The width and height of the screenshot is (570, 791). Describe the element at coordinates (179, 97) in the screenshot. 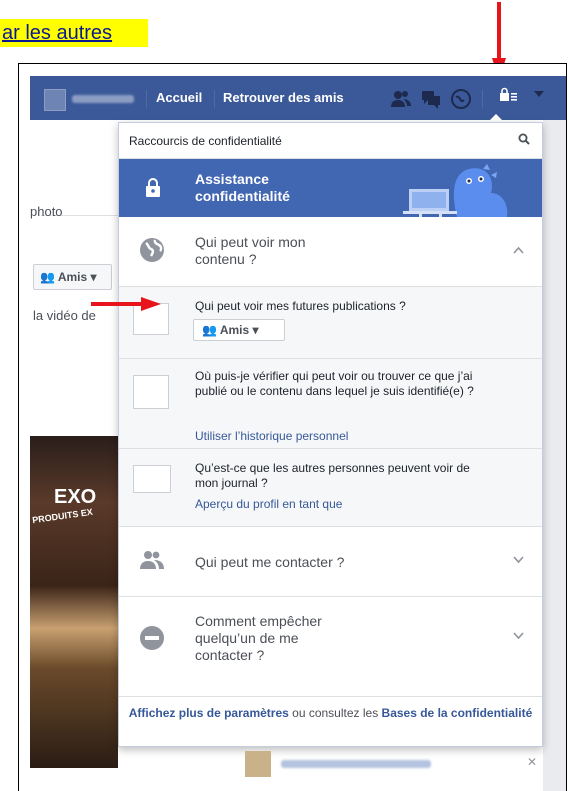

I see `home-link: Accueil` at that location.